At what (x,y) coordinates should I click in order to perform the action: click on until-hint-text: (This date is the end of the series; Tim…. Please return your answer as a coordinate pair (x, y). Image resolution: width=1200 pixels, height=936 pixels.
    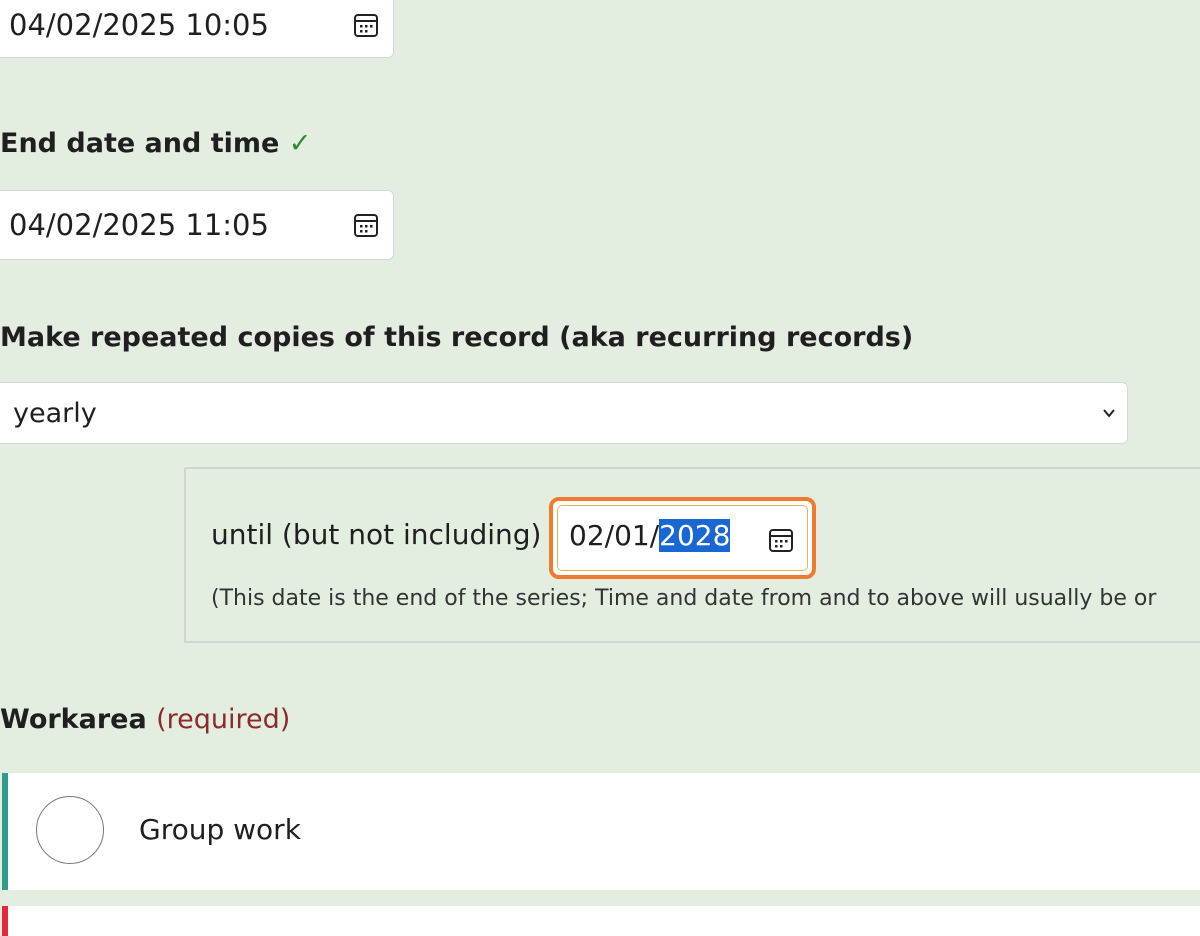
    Looking at the image, I should click on (684, 598).